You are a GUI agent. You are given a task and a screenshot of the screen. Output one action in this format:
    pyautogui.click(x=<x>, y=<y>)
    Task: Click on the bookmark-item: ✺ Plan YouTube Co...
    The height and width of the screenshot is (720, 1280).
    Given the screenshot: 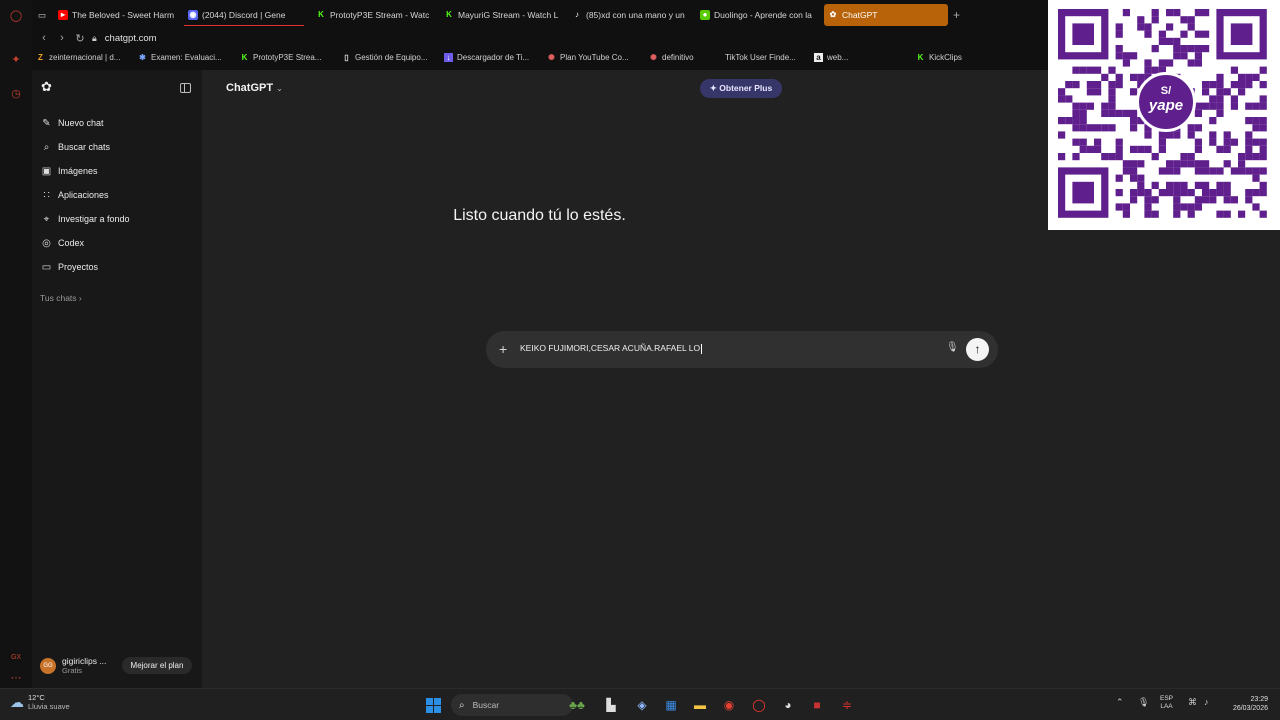 What is the action you would take?
    pyautogui.click(x=588, y=57)
    